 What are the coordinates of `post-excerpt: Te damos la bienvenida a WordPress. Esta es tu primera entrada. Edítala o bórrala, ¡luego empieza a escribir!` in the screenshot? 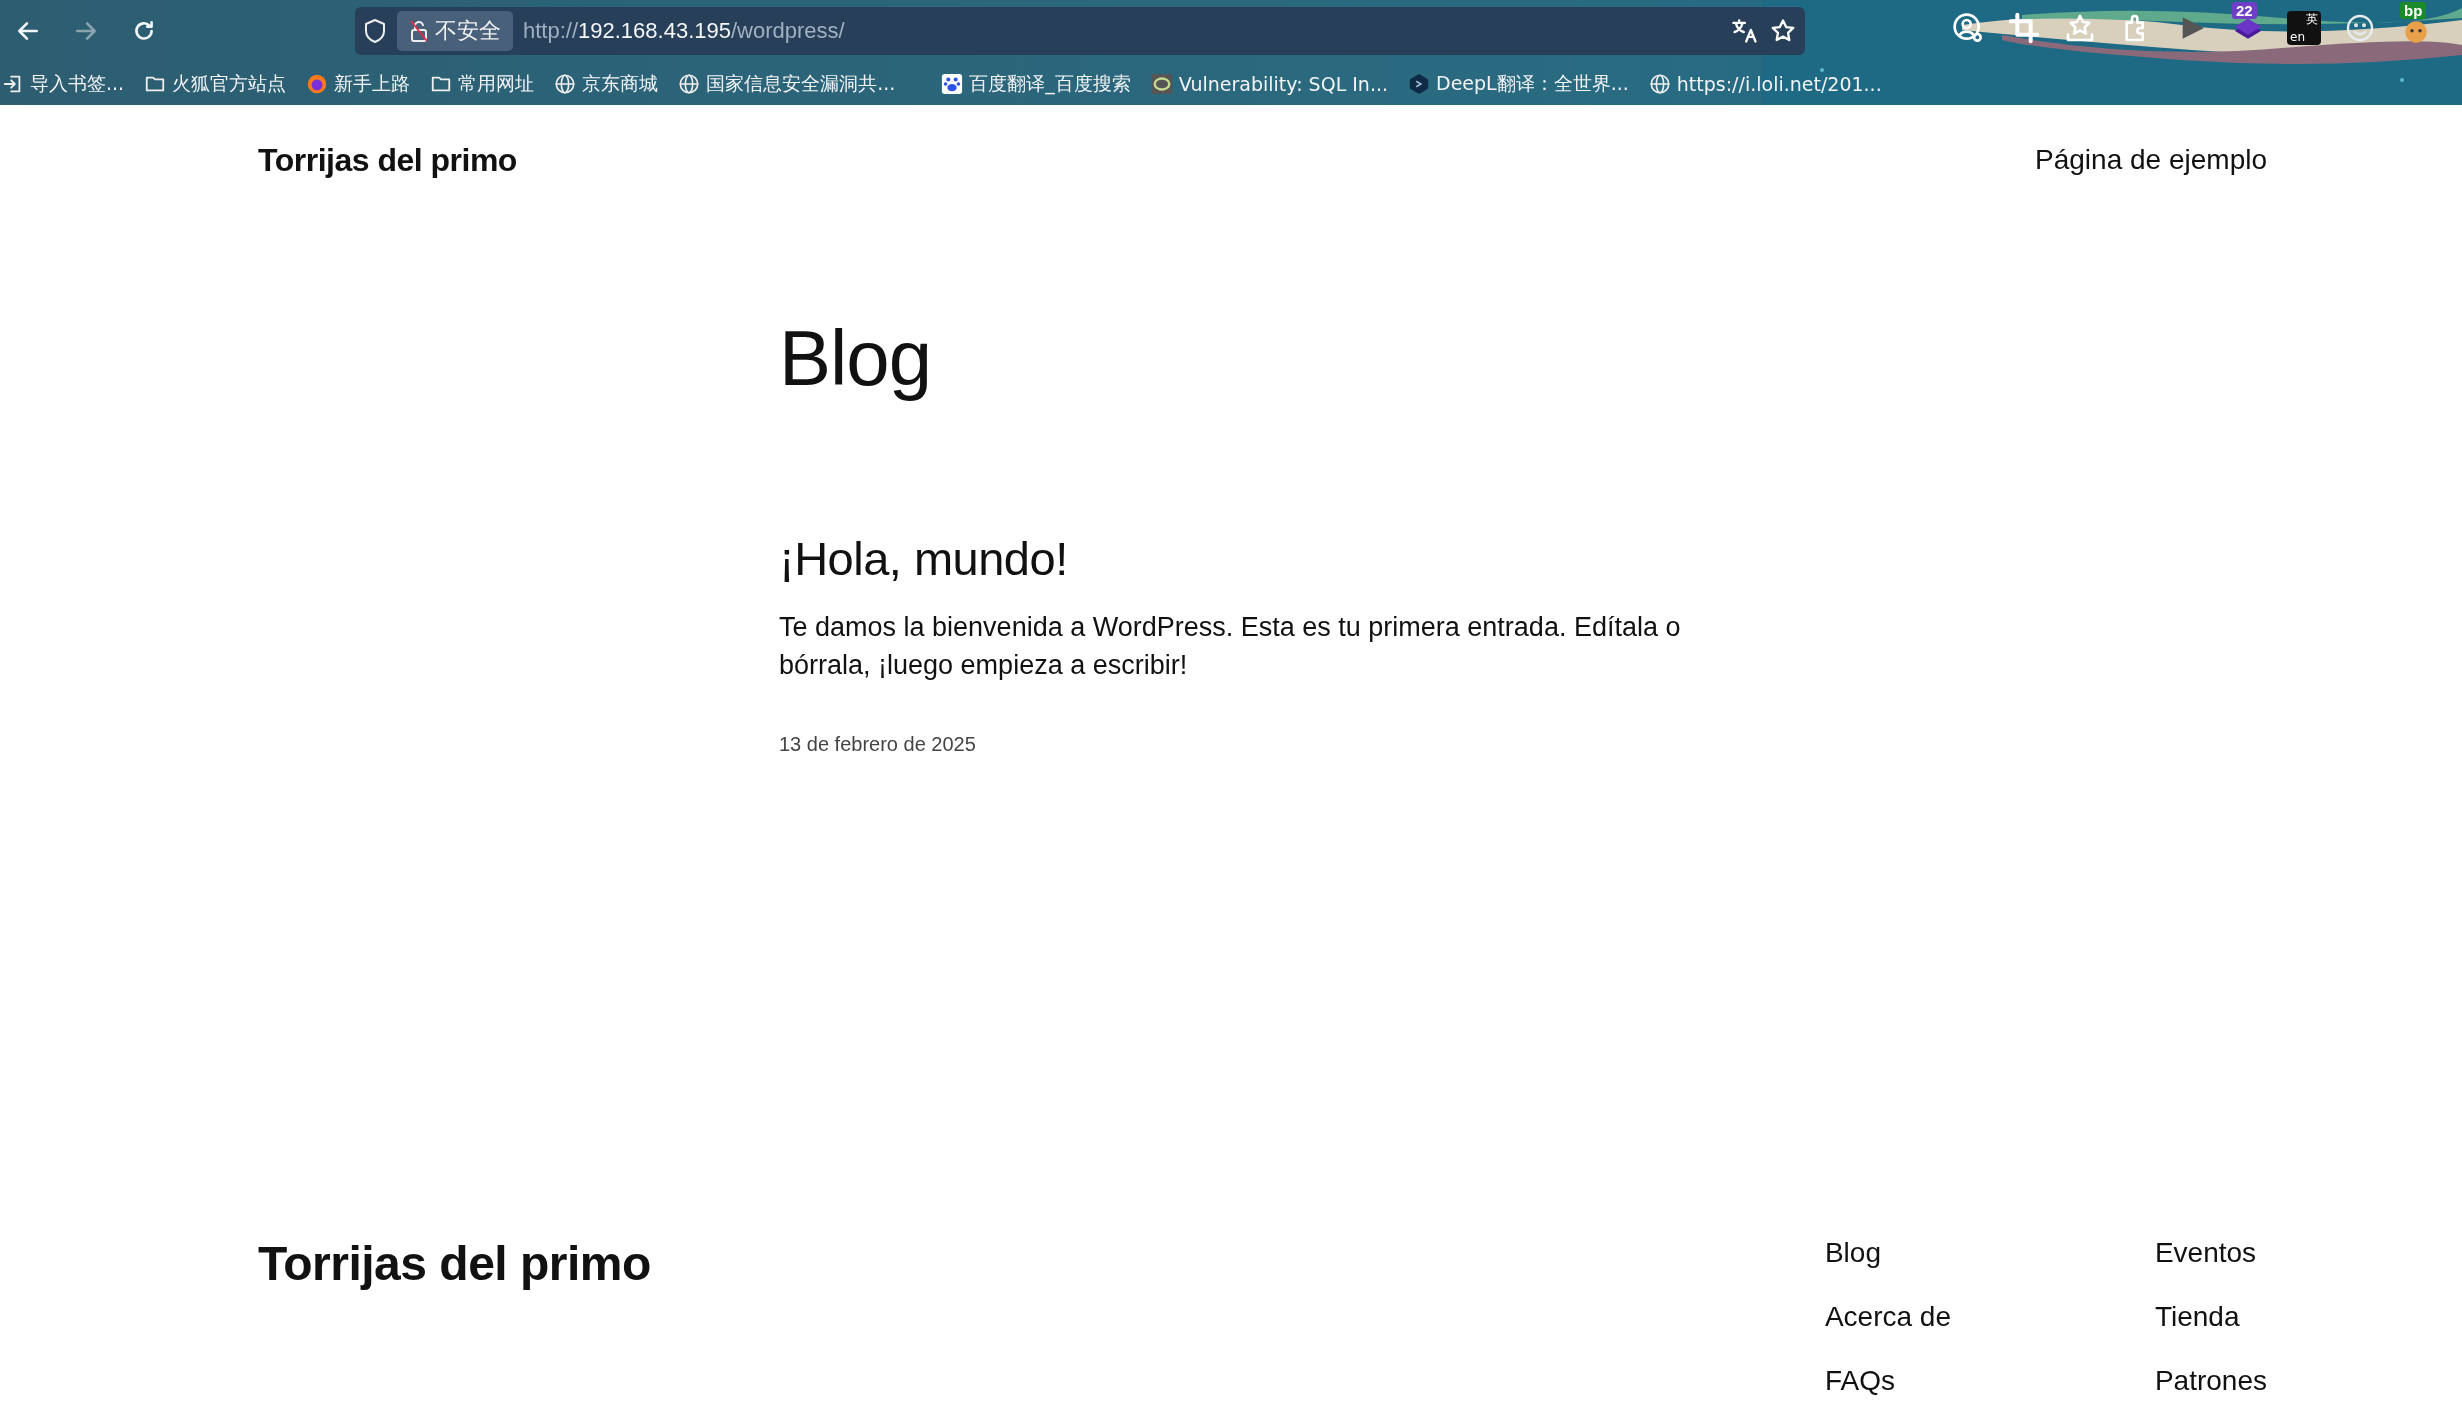 It's located at (1230, 646).